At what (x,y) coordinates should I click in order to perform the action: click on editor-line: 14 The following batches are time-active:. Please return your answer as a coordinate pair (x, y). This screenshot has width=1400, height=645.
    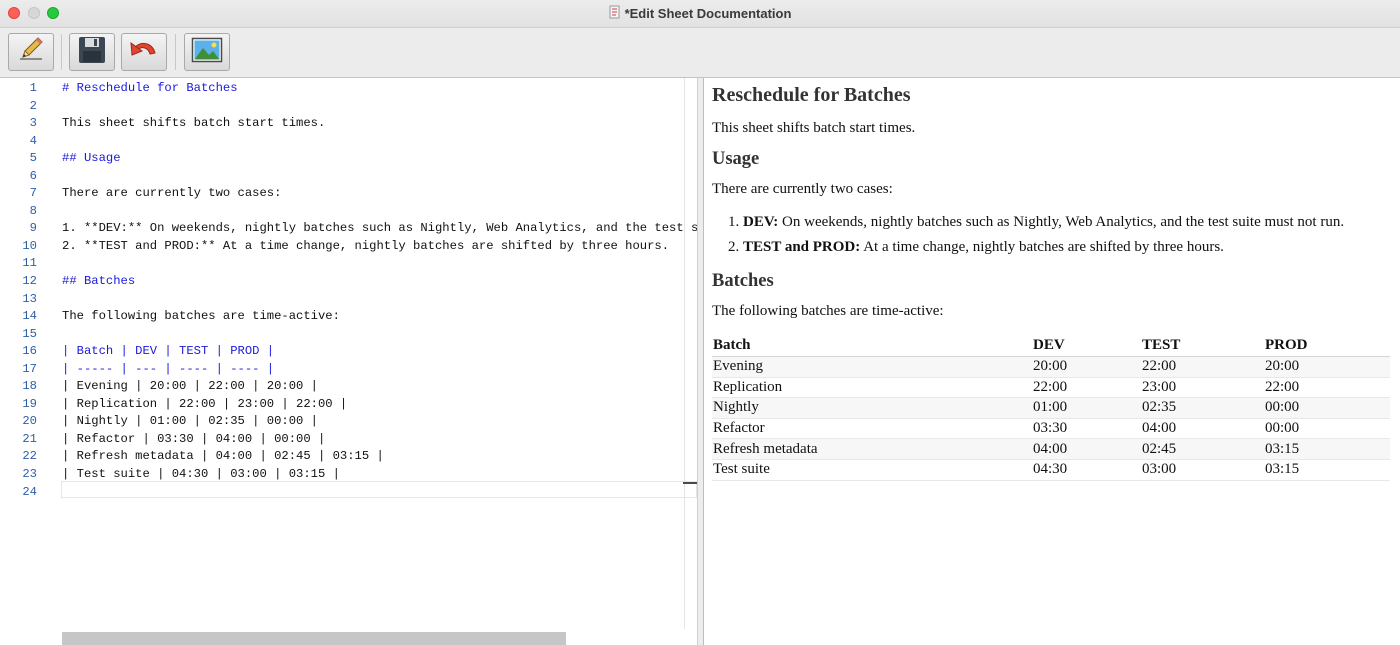
    Looking at the image, I should click on (348, 315).